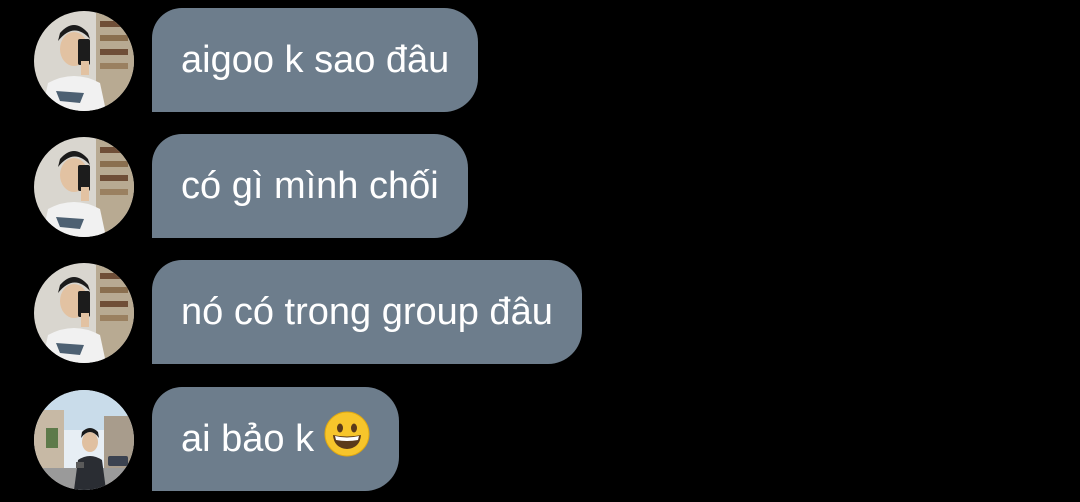  Describe the element at coordinates (248, 439) in the screenshot. I see `message-text: ai bảo k` at that location.